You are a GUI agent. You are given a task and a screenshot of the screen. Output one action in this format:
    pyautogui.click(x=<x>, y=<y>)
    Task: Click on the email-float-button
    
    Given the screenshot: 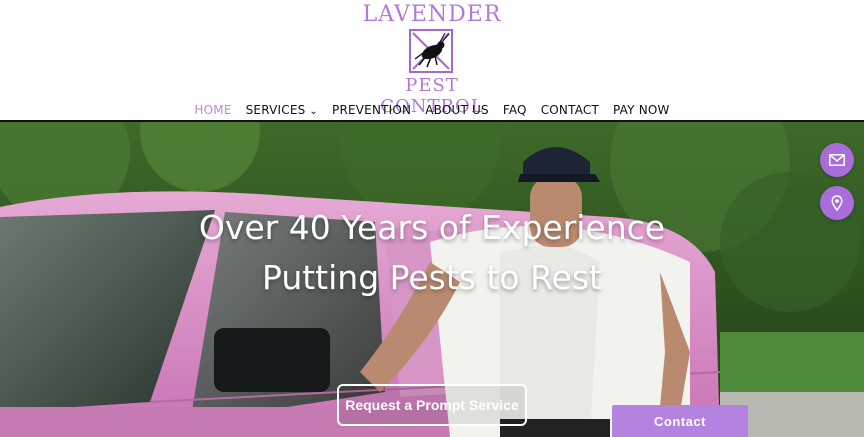 What is the action you would take?
    pyautogui.click(x=837, y=160)
    